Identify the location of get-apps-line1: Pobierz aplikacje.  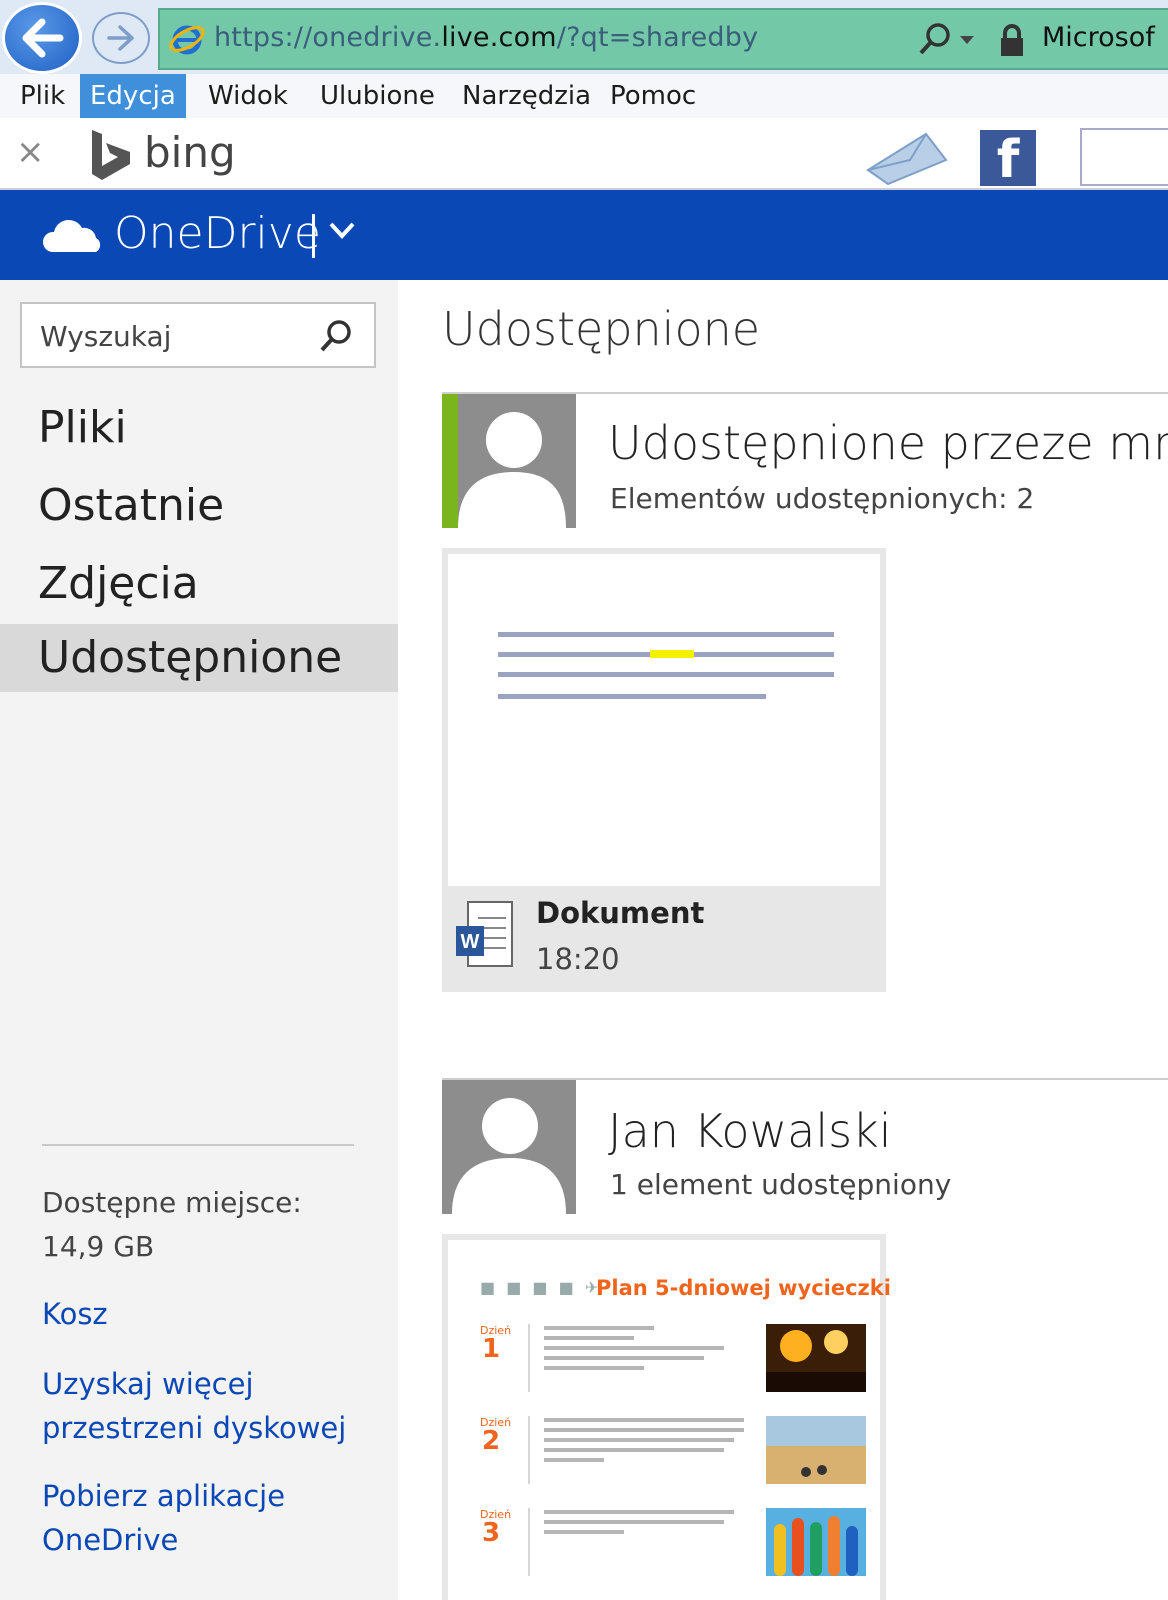
(164, 1496).